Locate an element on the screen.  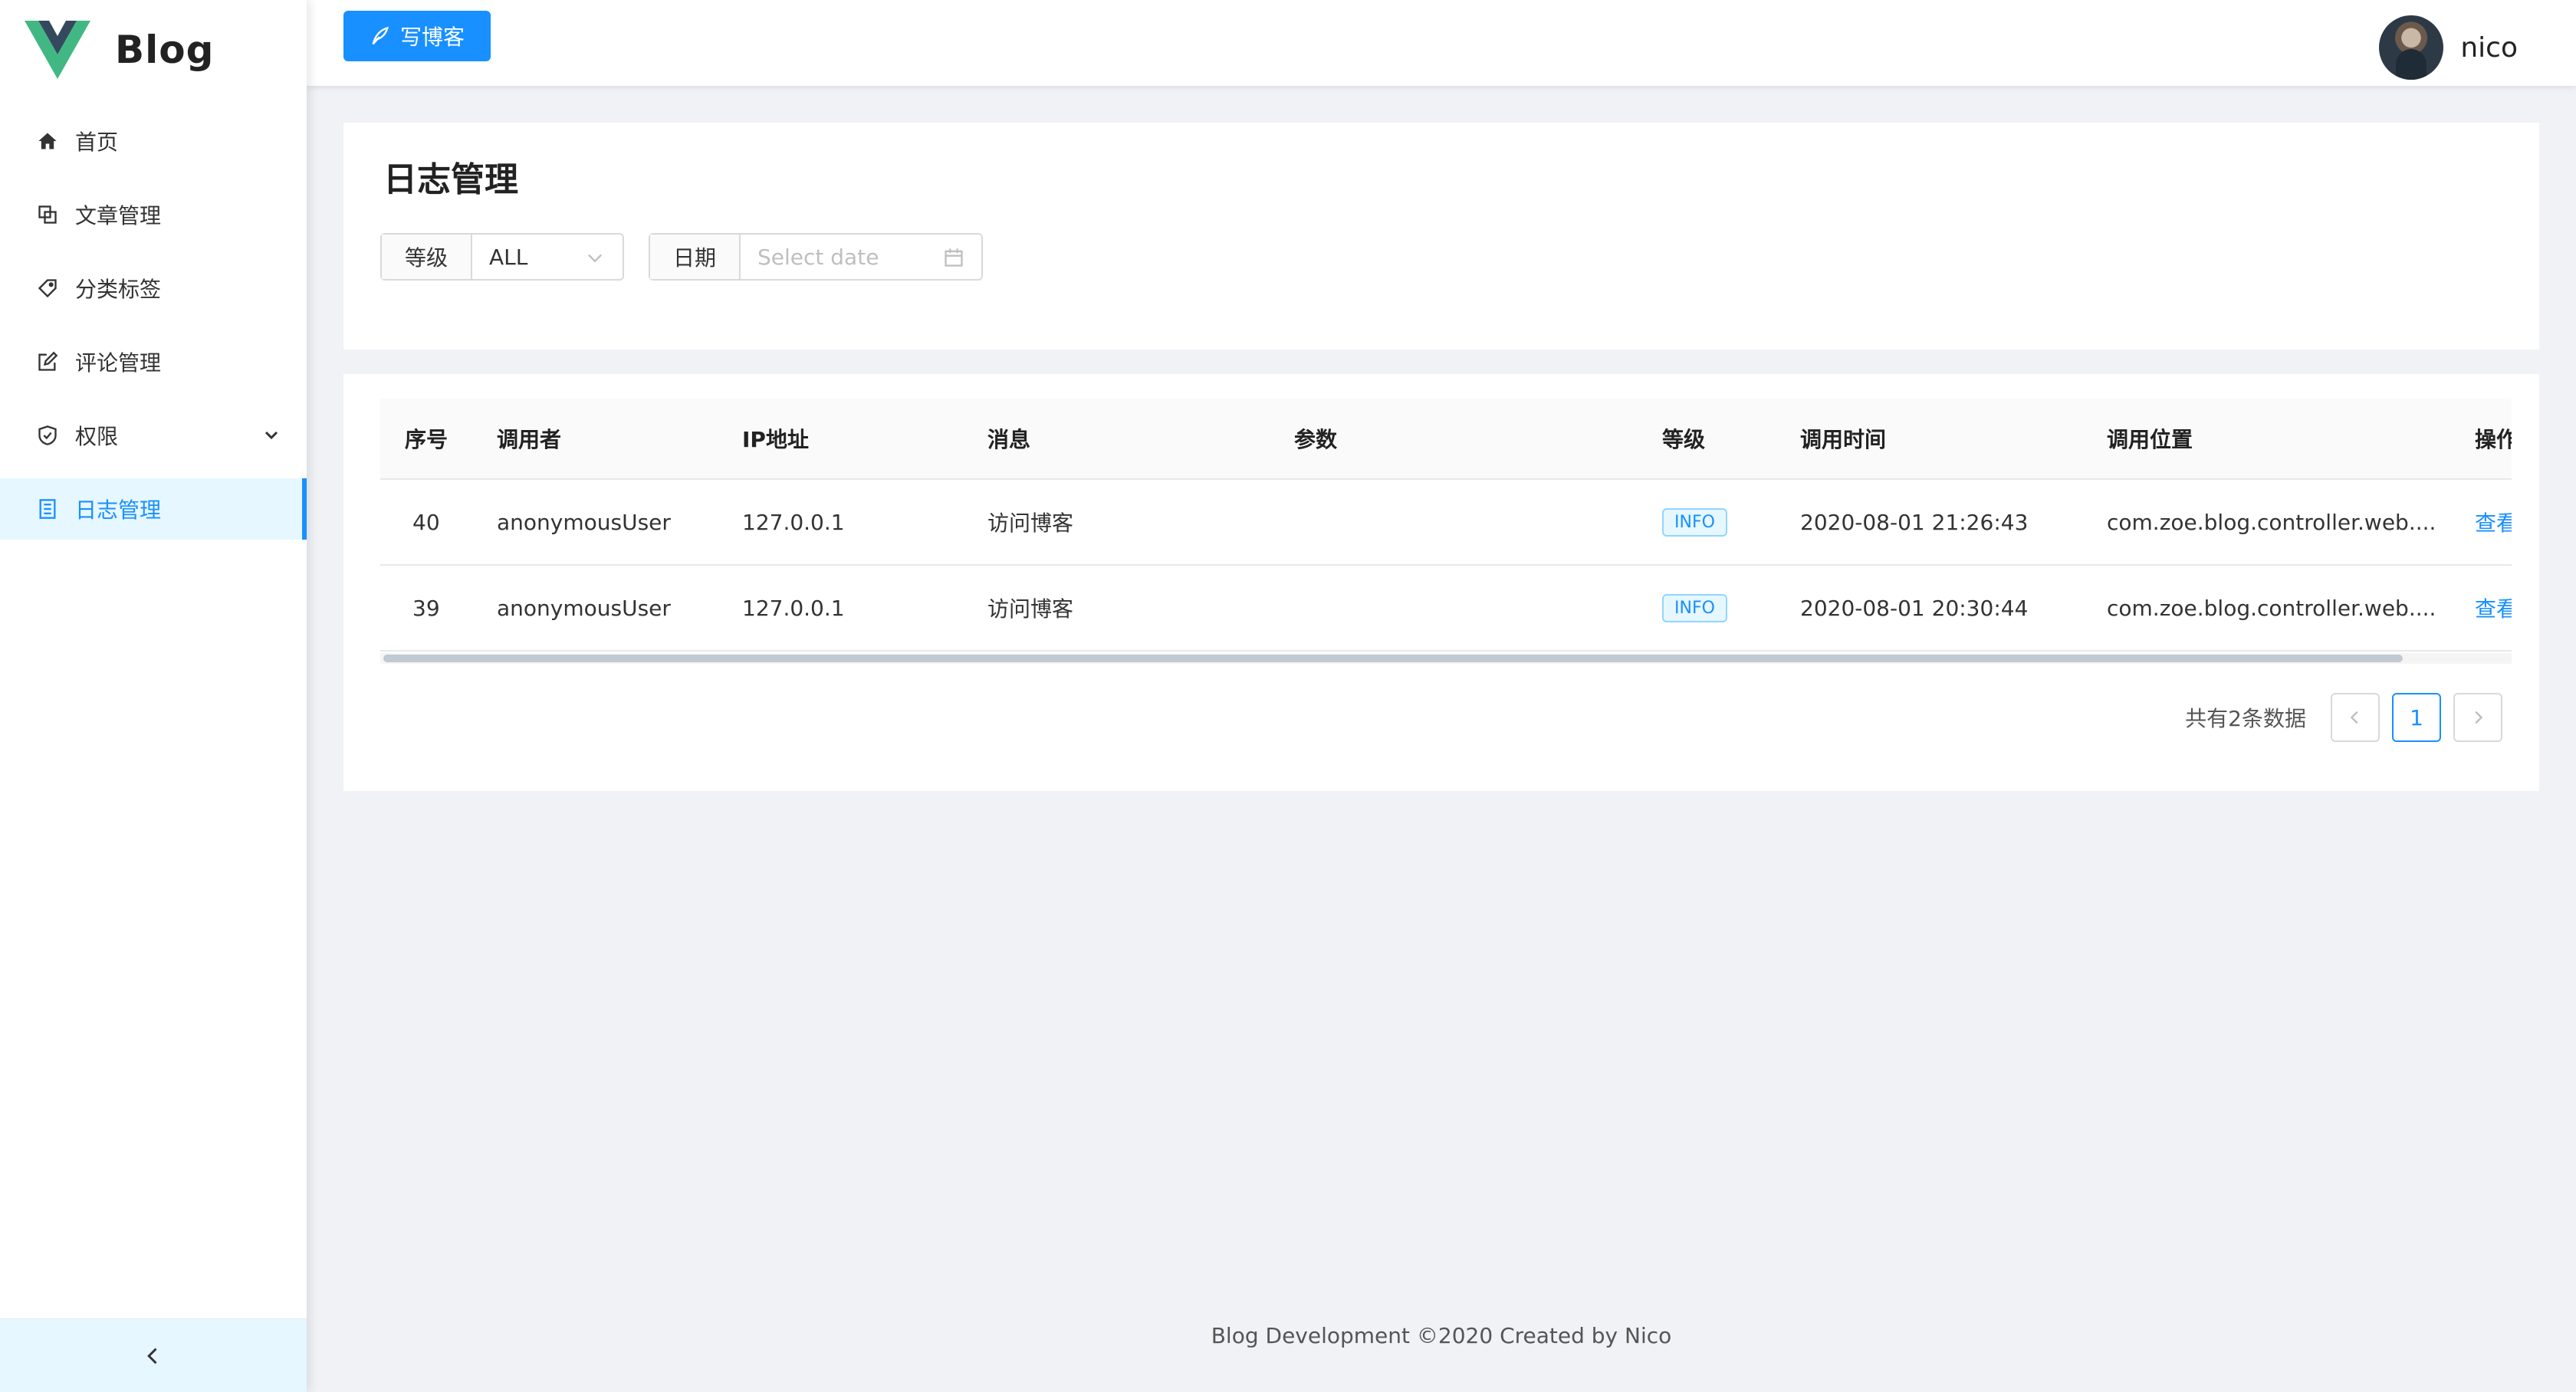
sidebar-item-label: 分类标签 is located at coordinates (118, 289).